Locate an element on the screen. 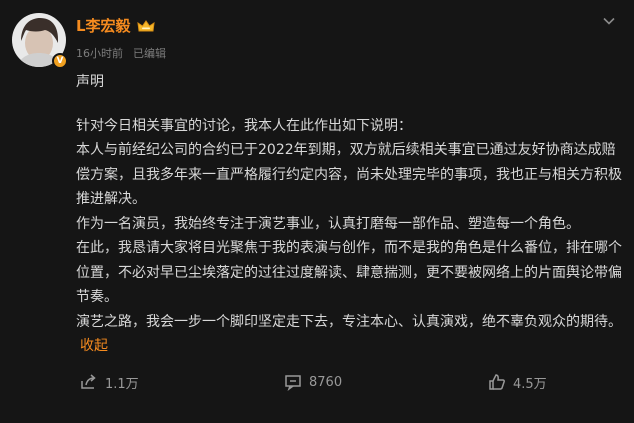 The height and width of the screenshot is (423, 634). author-row: L李宏毅 is located at coordinates (115, 25).